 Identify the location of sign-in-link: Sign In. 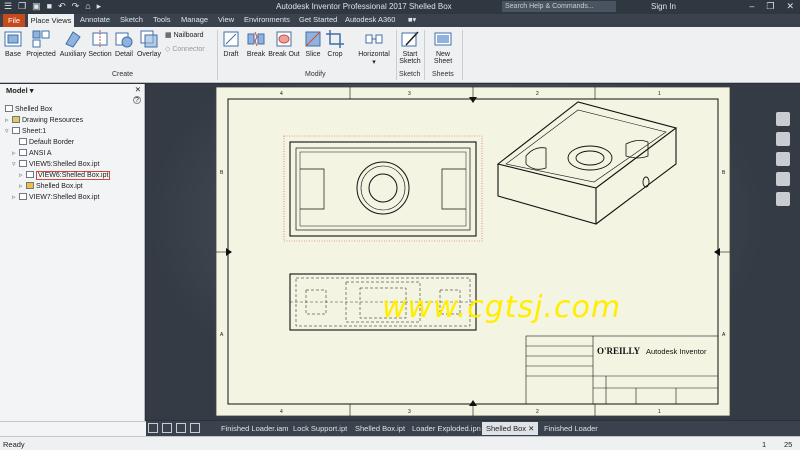
(663, 6).